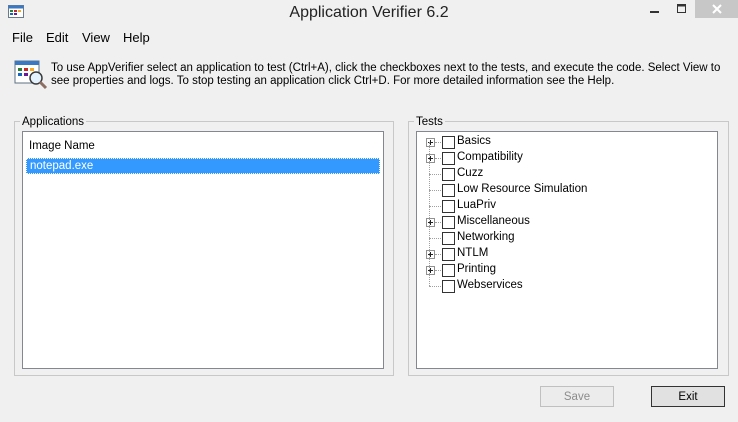  What do you see at coordinates (473, 253) in the screenshot?
I see `tree-item-label: NTLM` at bounding box center [473, 253].